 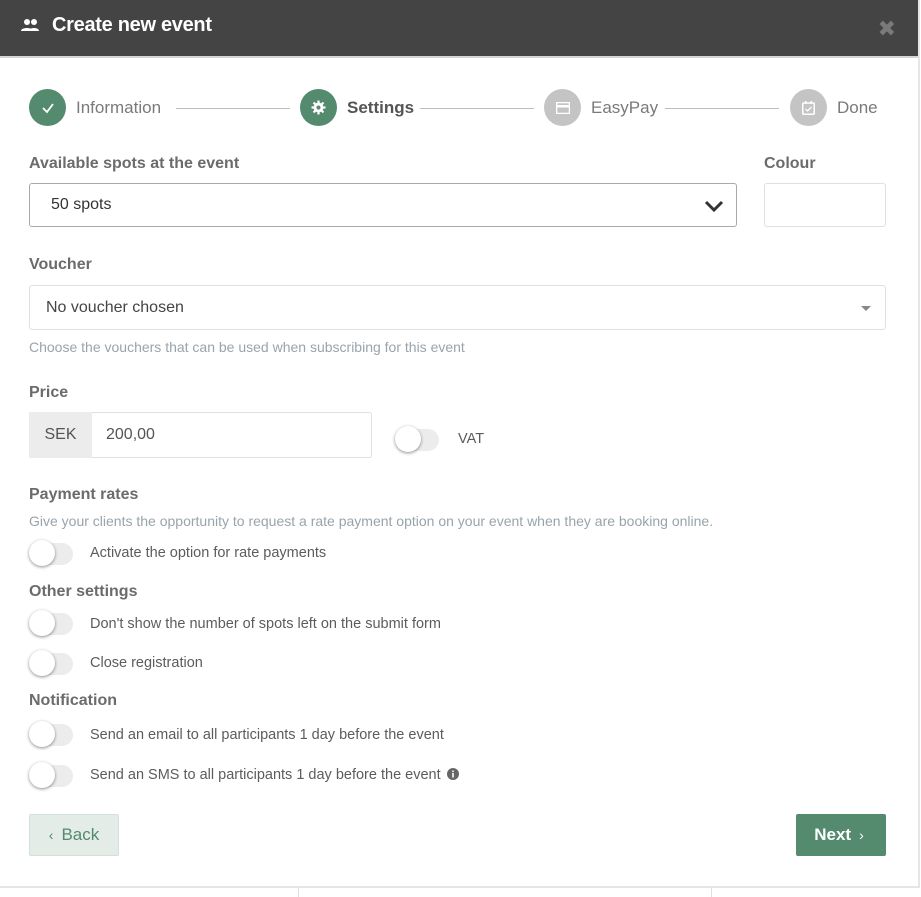 What do you see at coordinates (866, 308) in the screenshot?
I see `caret-down-icon` at bounding box center [866, 308].